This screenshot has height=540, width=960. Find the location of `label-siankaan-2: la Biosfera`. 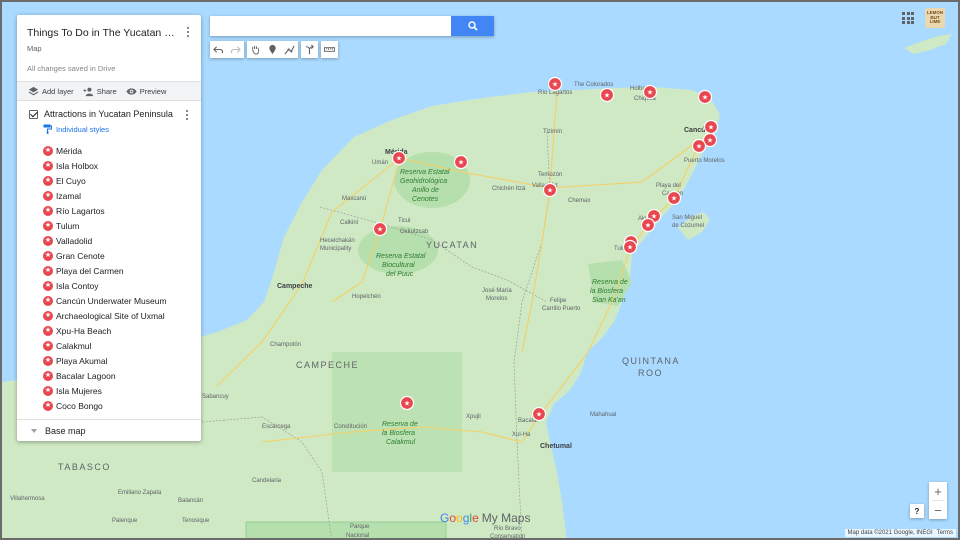

label-siankaan-2: la Biosfera is located at coordinates (606, 291).